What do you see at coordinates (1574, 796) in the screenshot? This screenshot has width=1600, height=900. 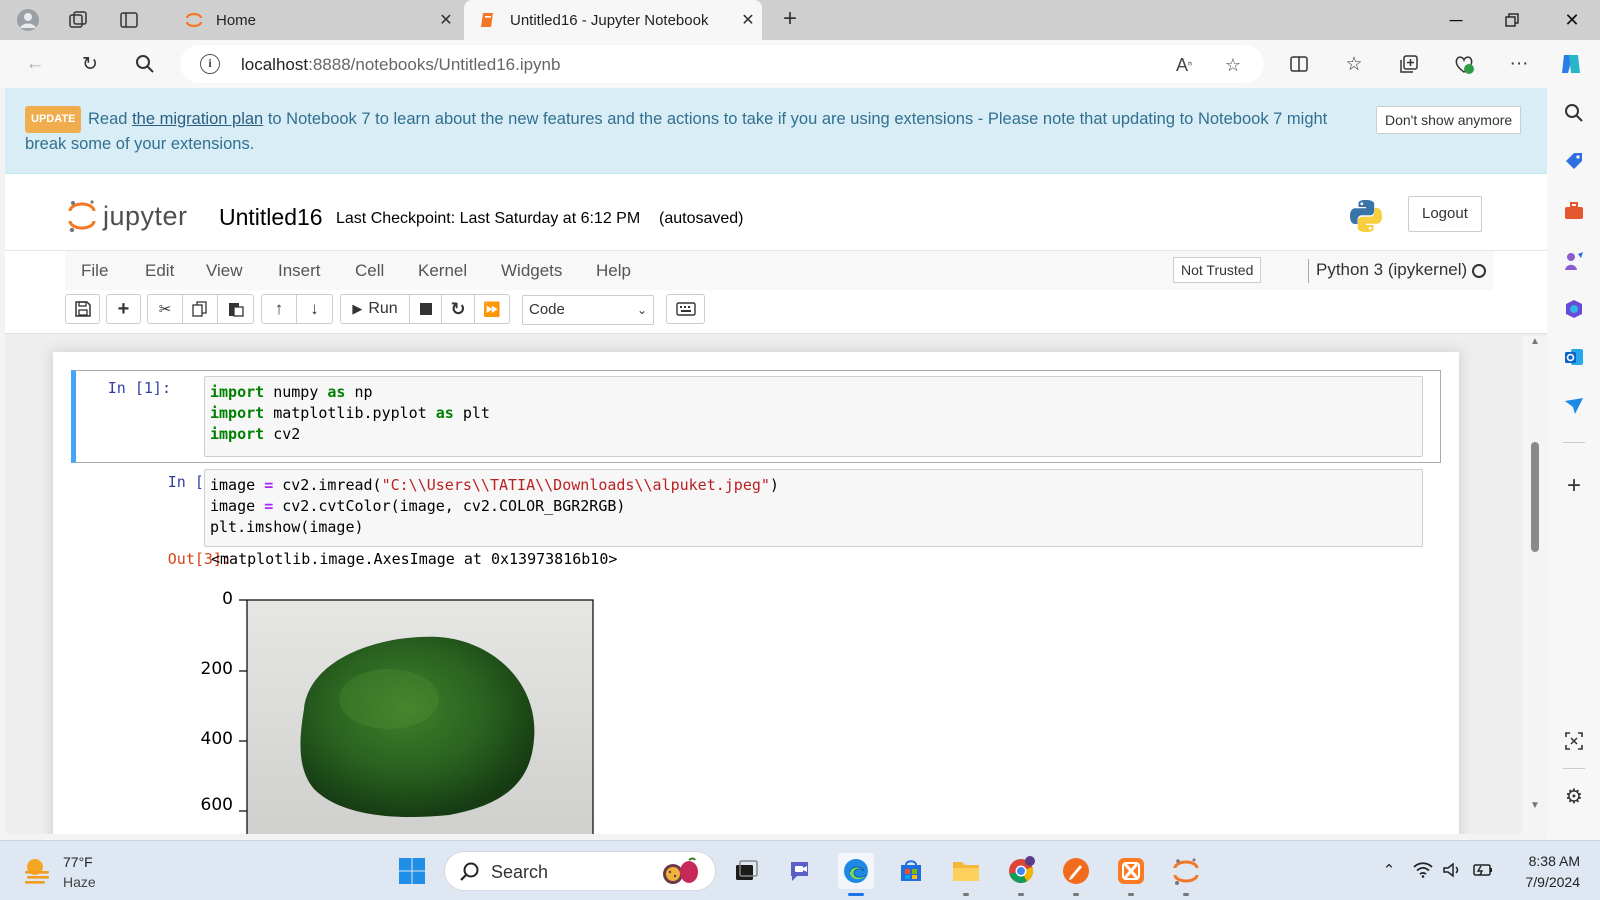 I see `sidebar-settings-icon: ⚙` at bounding box center [1574, 796].